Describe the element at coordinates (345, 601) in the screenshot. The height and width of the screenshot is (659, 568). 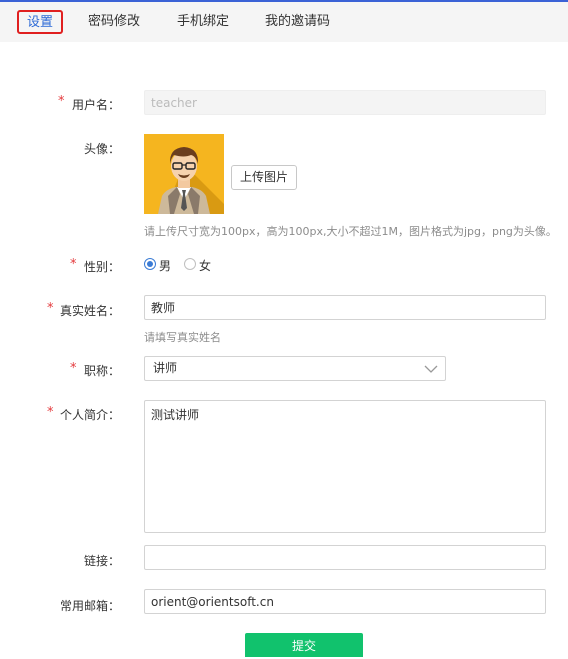
I see `email-input` at that location.